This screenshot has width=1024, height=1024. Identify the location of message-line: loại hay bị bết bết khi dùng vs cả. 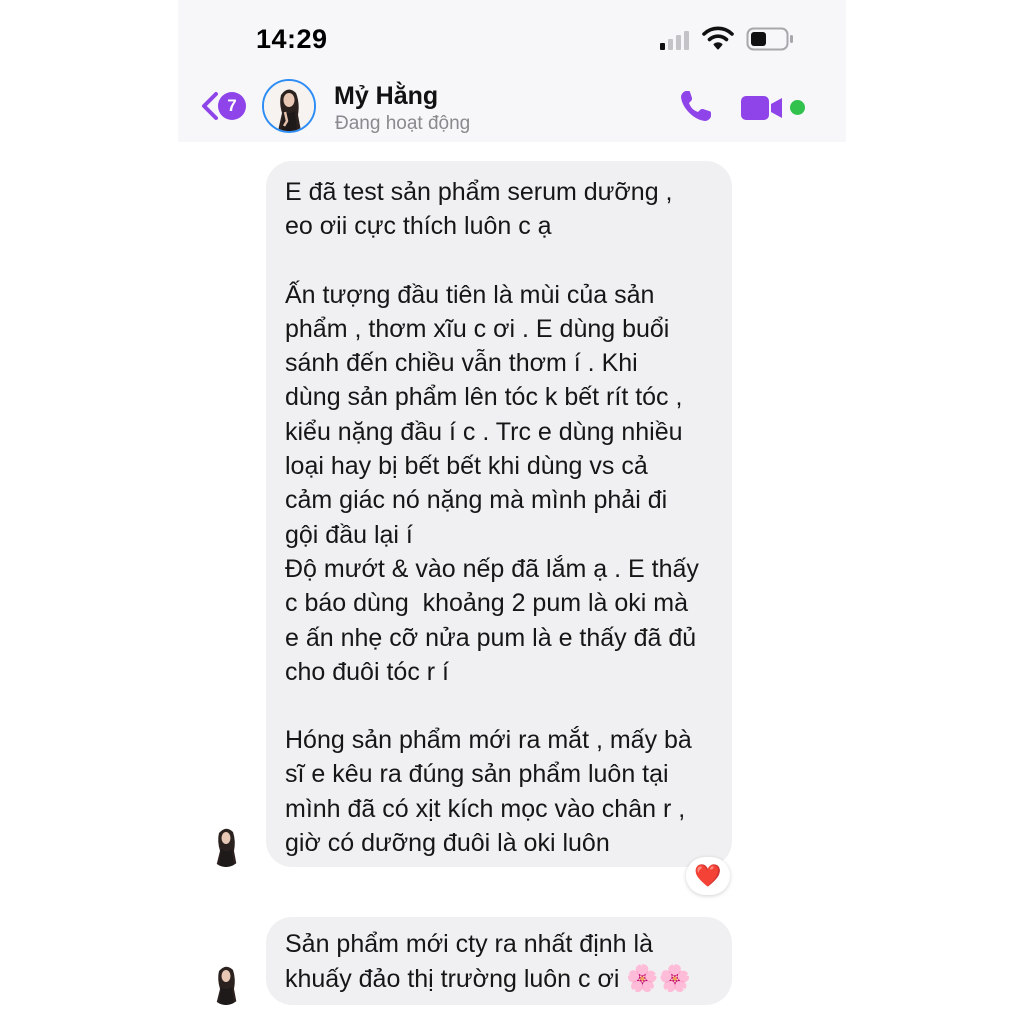
(466, 466).